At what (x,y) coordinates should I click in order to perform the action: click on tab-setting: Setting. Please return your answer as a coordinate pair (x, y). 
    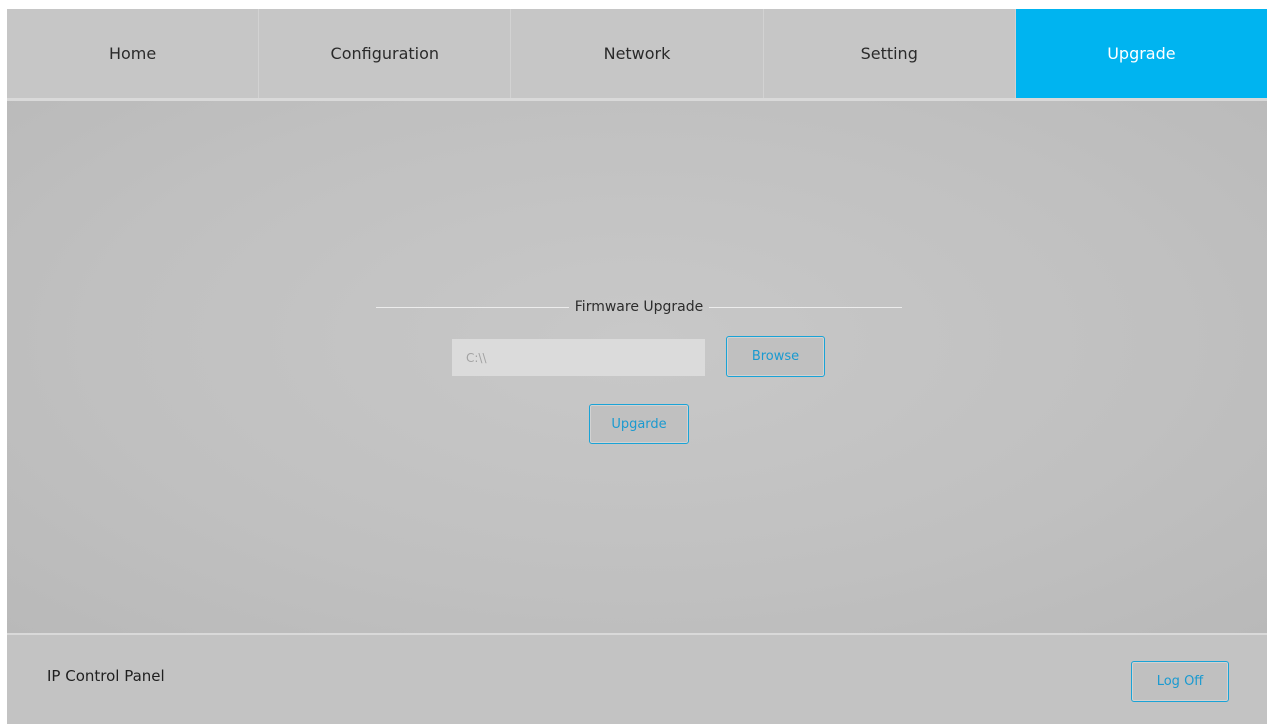
    Looking at the image, I should click on (890, 53).